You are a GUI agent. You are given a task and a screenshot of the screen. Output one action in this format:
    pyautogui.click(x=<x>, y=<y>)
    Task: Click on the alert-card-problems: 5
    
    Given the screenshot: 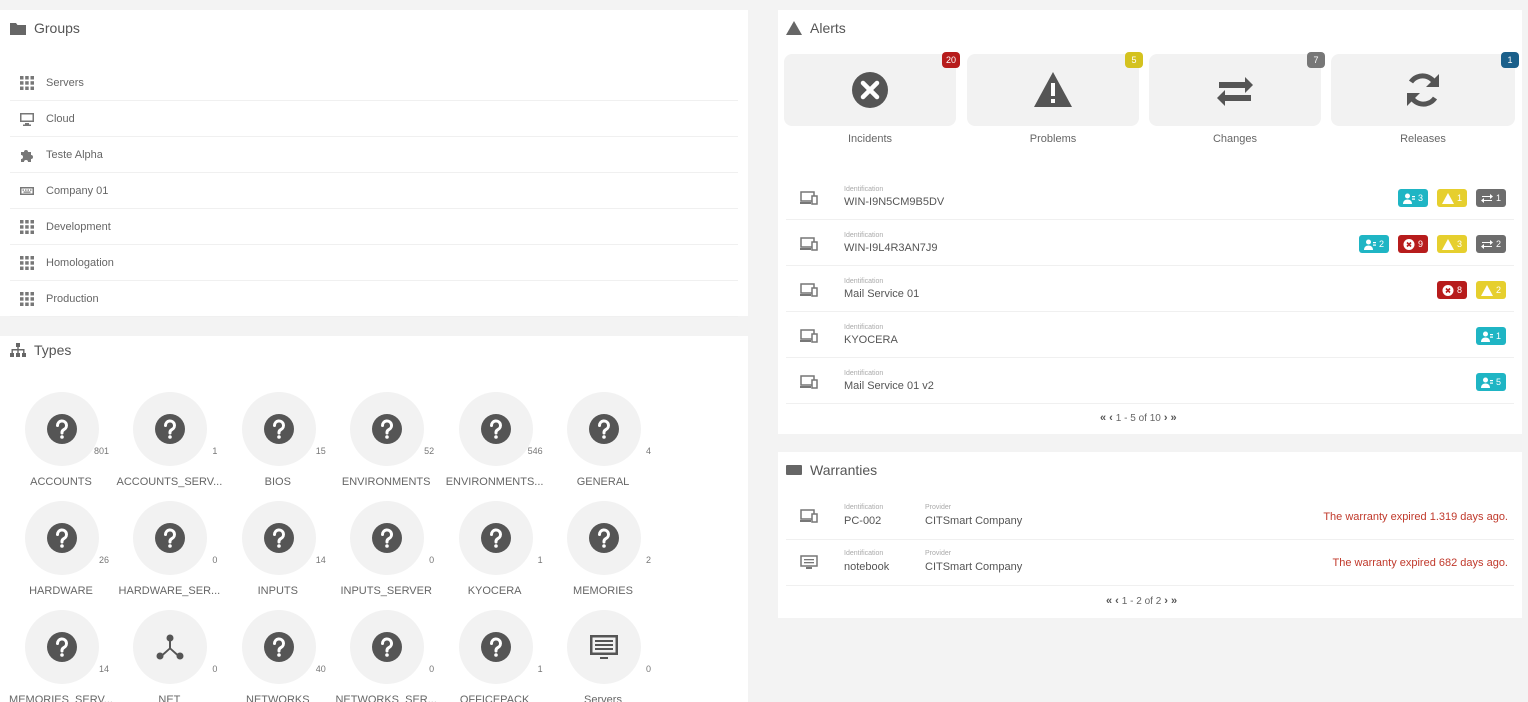 What is the action you would take?
    pyautogui.click(x=1055, y=89)
    